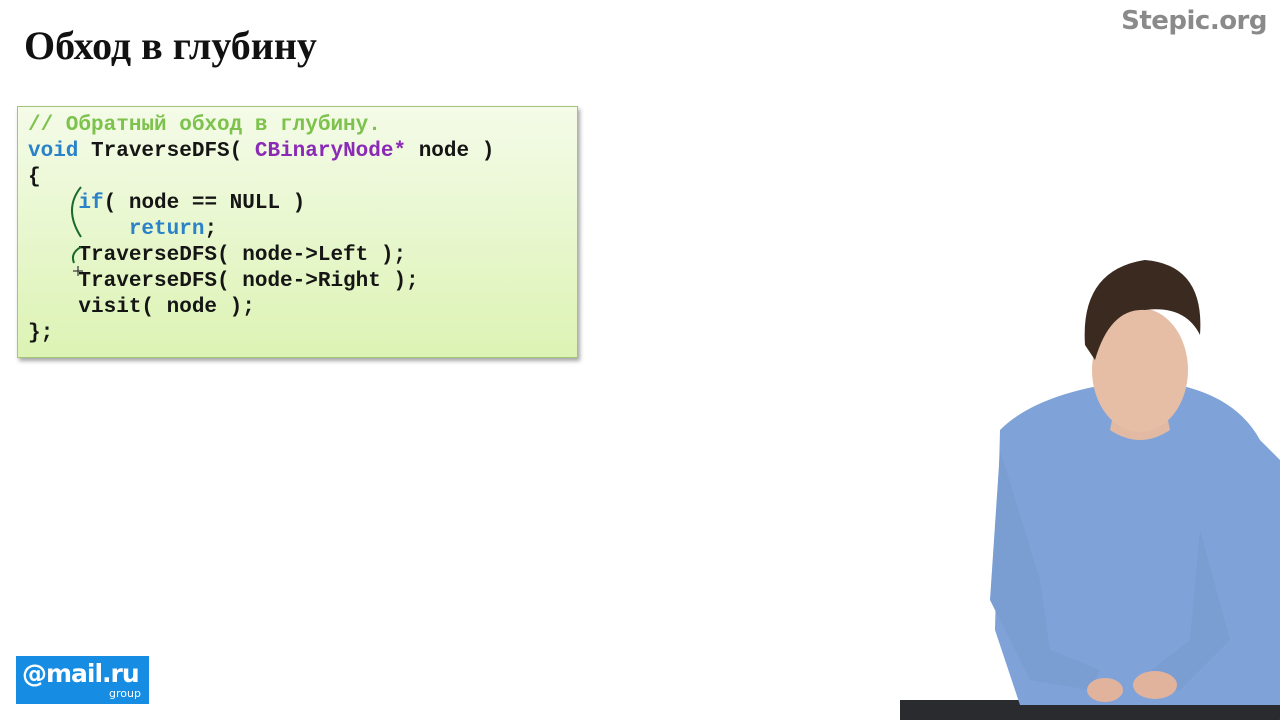 The height and width of the screenshot is (720, 1280). Describe the element at coordinates (141, 307) in the screenshot. I see `code-token: visit( node );` at that location.